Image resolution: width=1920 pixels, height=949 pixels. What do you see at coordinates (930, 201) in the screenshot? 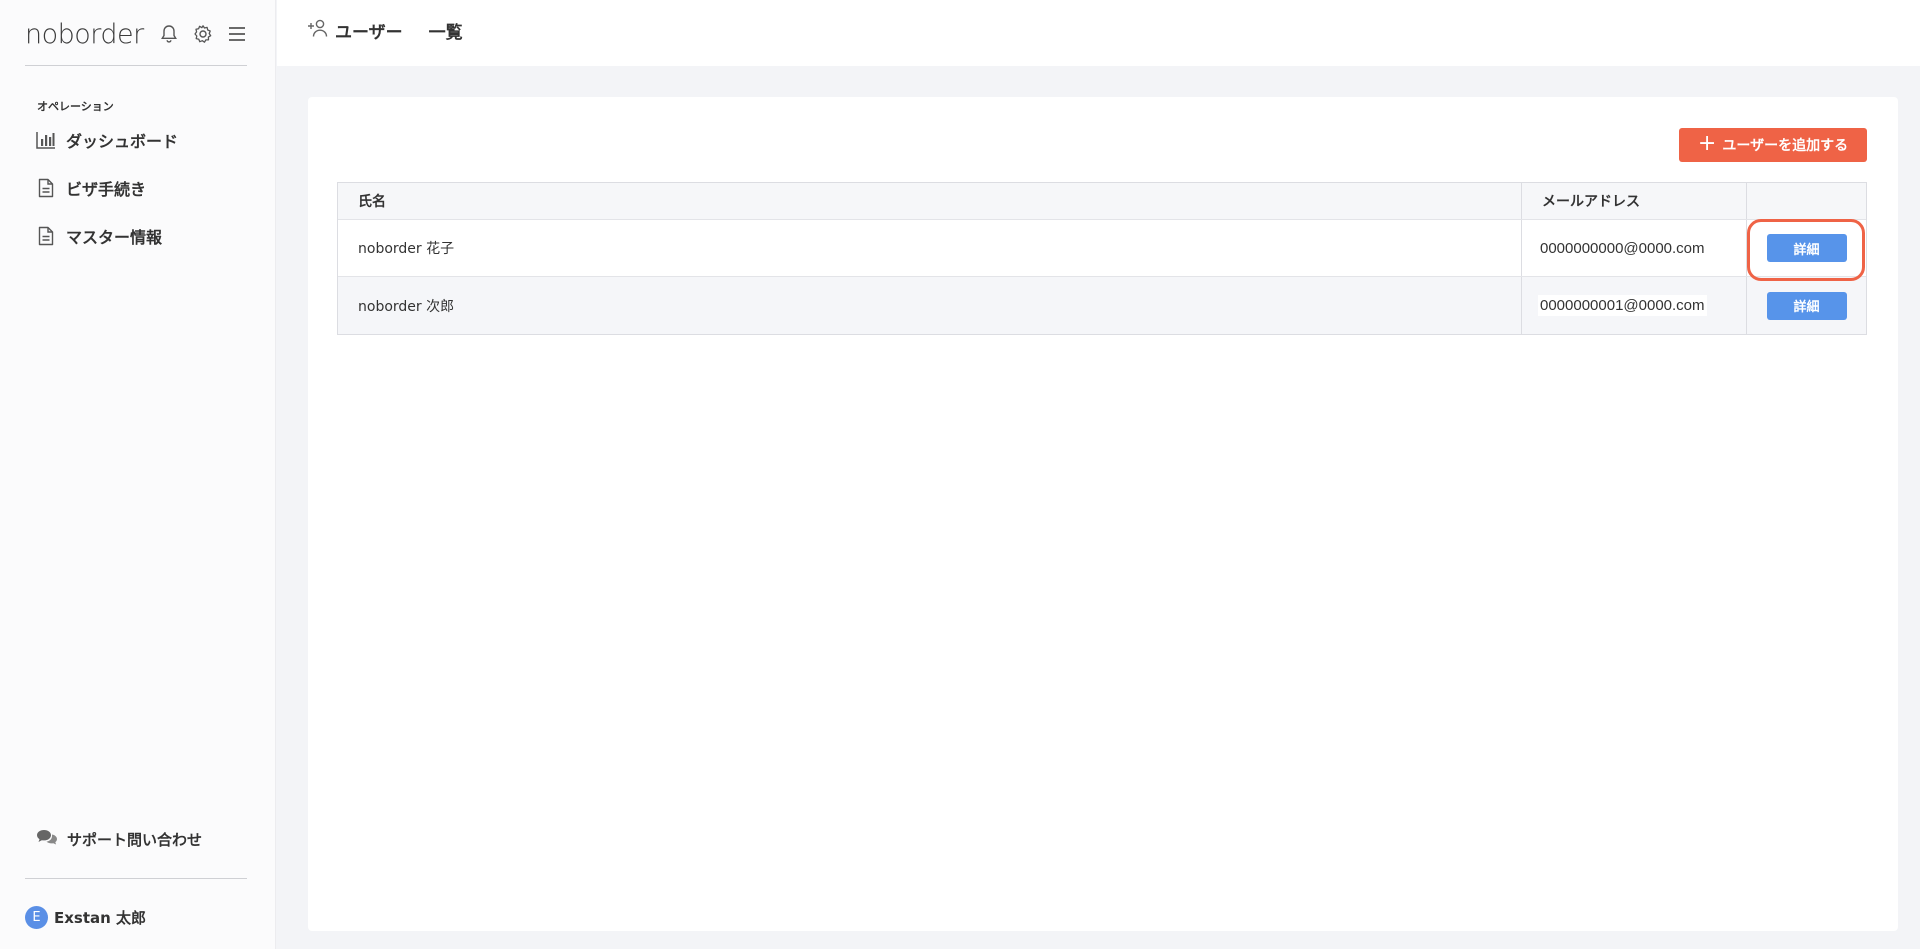
I see `column-header-name: 氏名` at bounding box center [930, 201].